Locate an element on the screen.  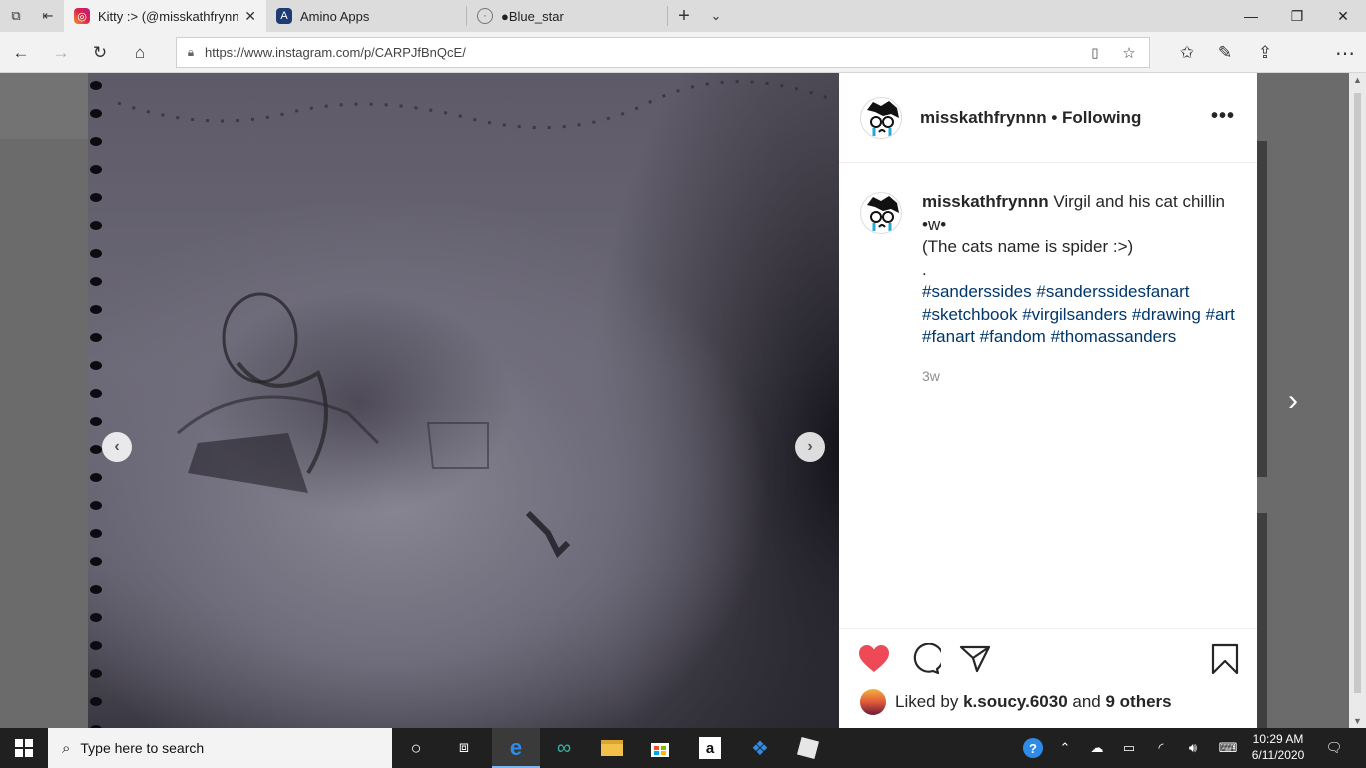
more-icon: ⋯ is located at coordinates (1345, 53).